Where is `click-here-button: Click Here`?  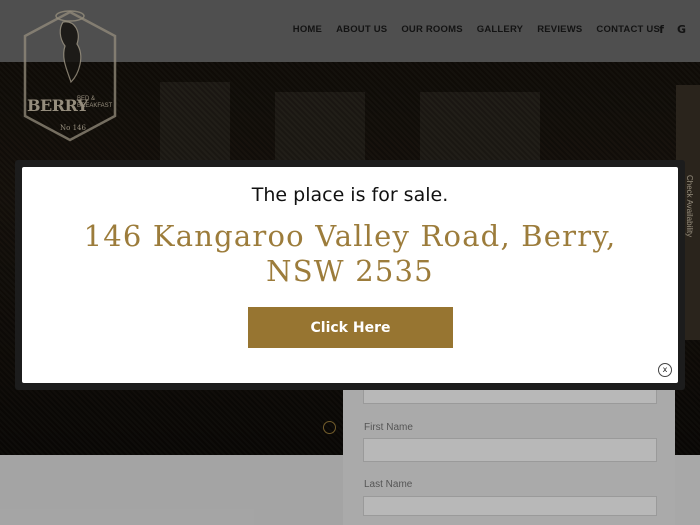
click-here-button: Click Here is located at coordinates (350, 327).